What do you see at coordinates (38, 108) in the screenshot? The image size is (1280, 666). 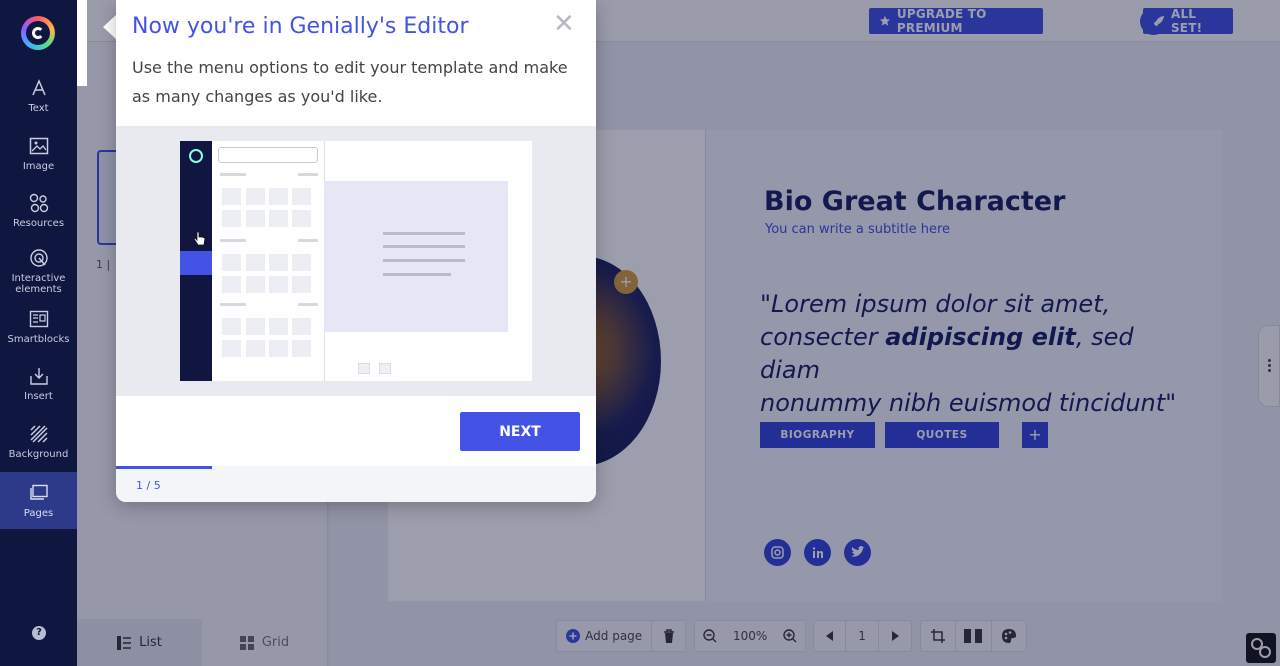 I see `sidebar-item-label: Text` at bounding box center [38, 108].